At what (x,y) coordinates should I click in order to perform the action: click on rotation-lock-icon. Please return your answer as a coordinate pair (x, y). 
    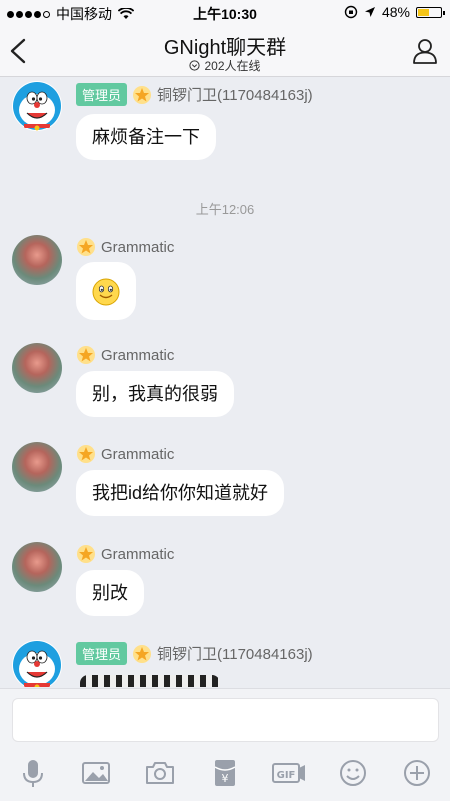
    Looking at the image, I should click on (351, 12).